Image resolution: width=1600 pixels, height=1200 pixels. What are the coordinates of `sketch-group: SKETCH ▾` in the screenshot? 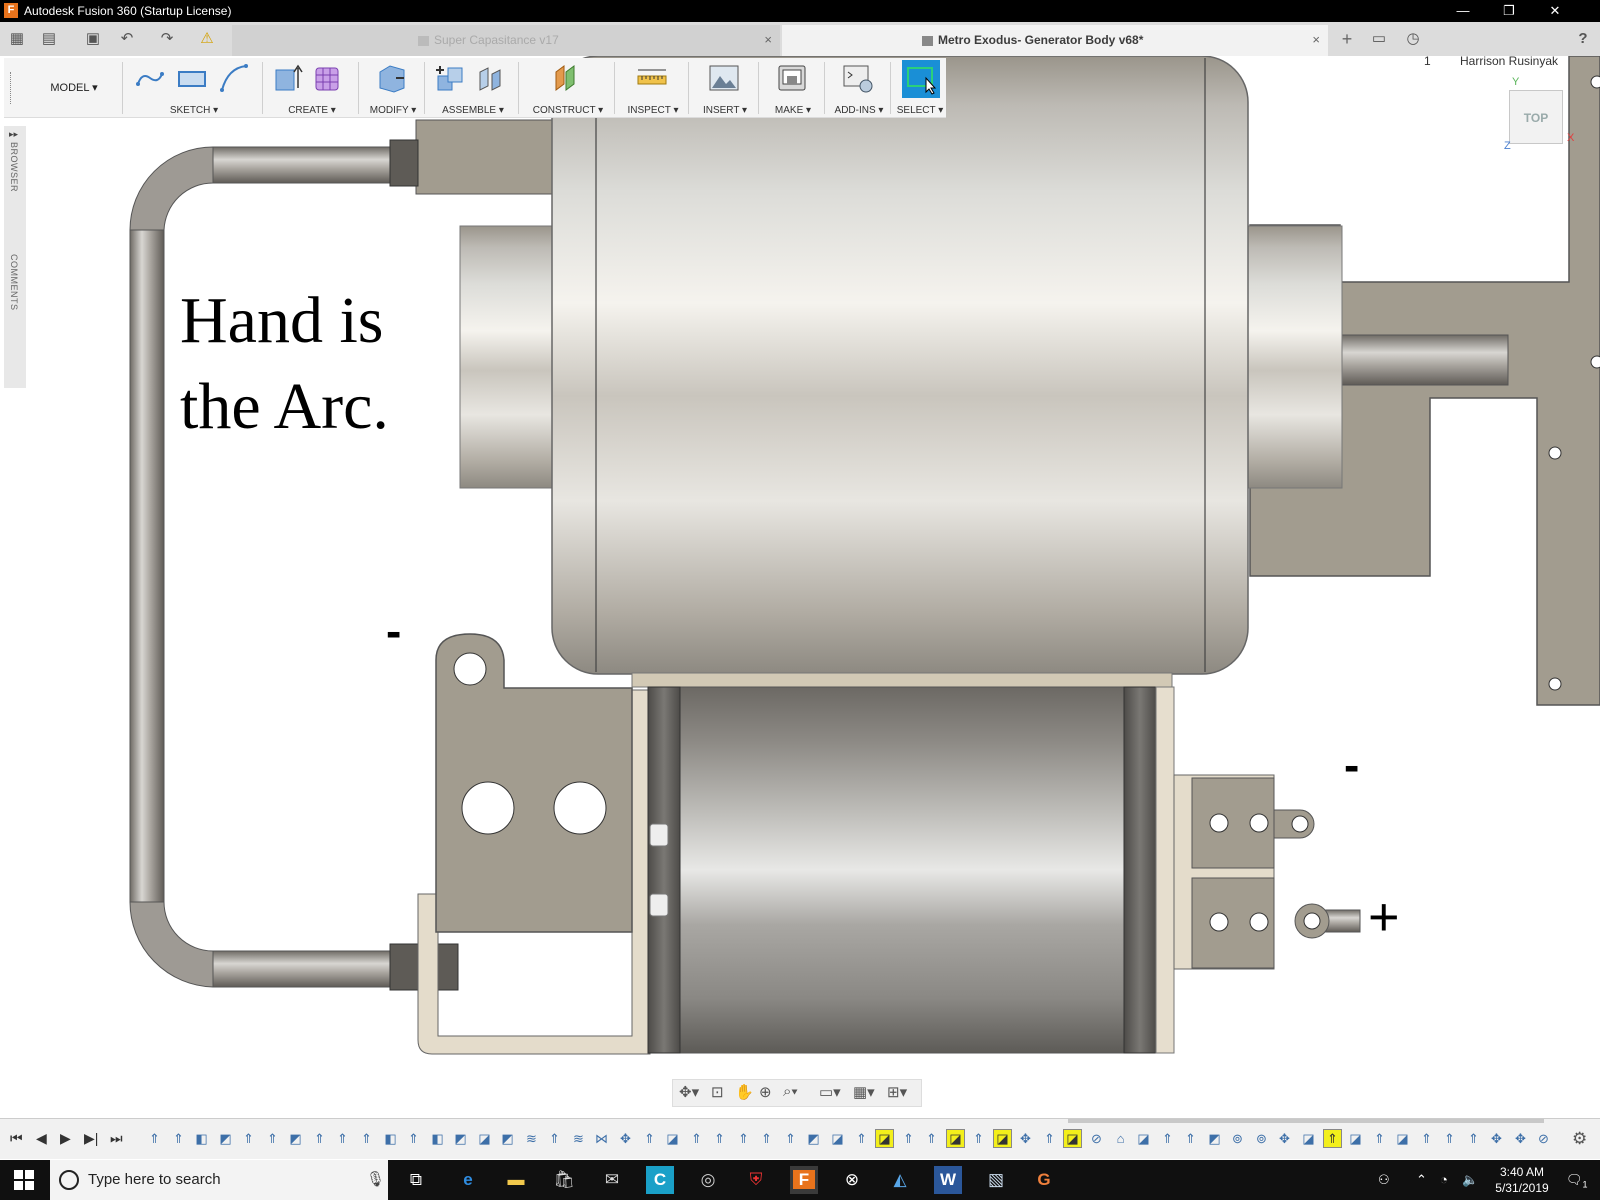 It's located at (194, 88).